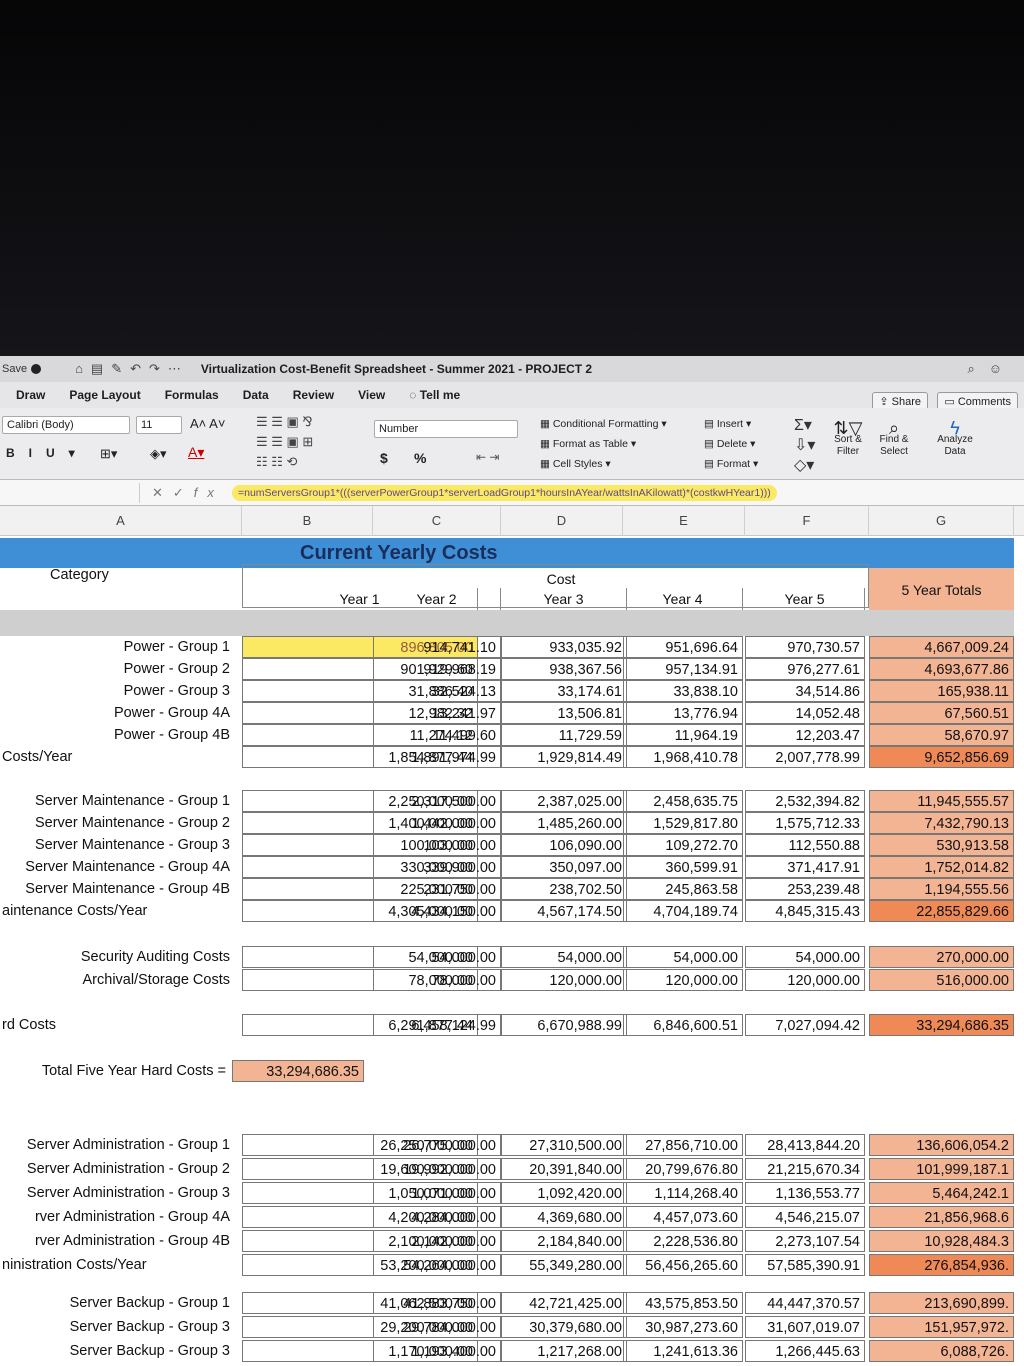 The width and height of the screenshot is (1024, 1366). I want to click on total-cell: 165,938.11, so click(941, 691).